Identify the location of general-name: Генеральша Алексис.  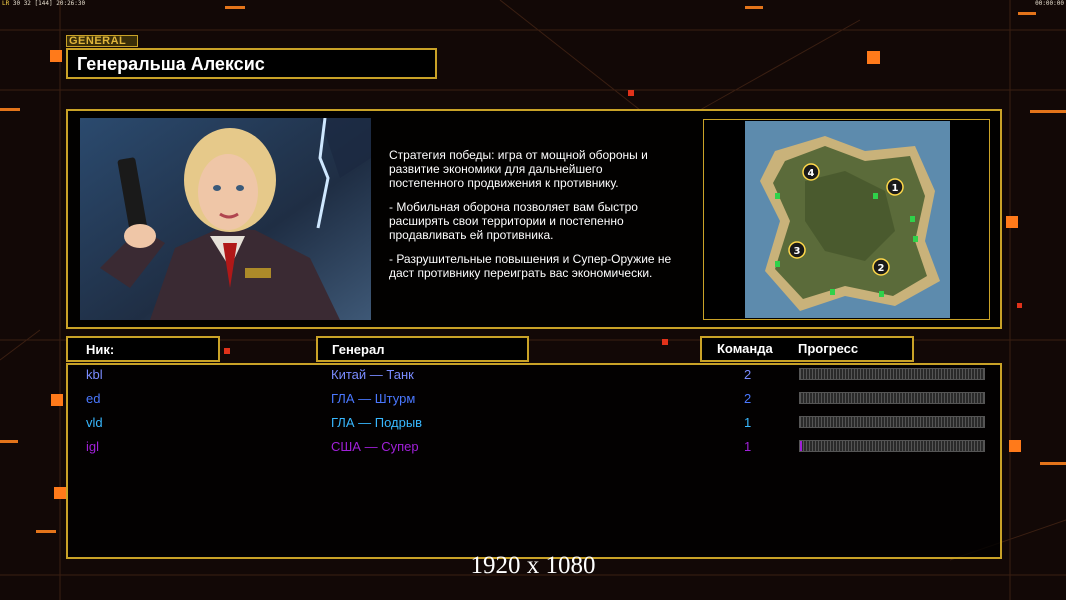
(171, 64).